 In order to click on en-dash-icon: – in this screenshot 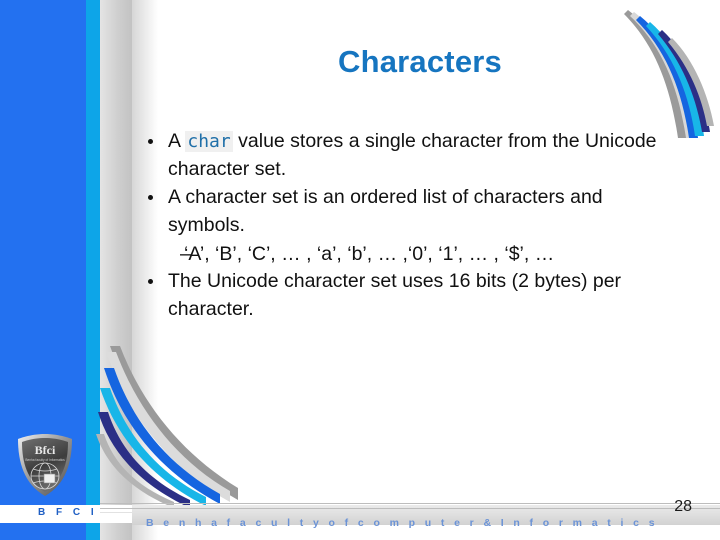, I will do `click(185, 253)`.